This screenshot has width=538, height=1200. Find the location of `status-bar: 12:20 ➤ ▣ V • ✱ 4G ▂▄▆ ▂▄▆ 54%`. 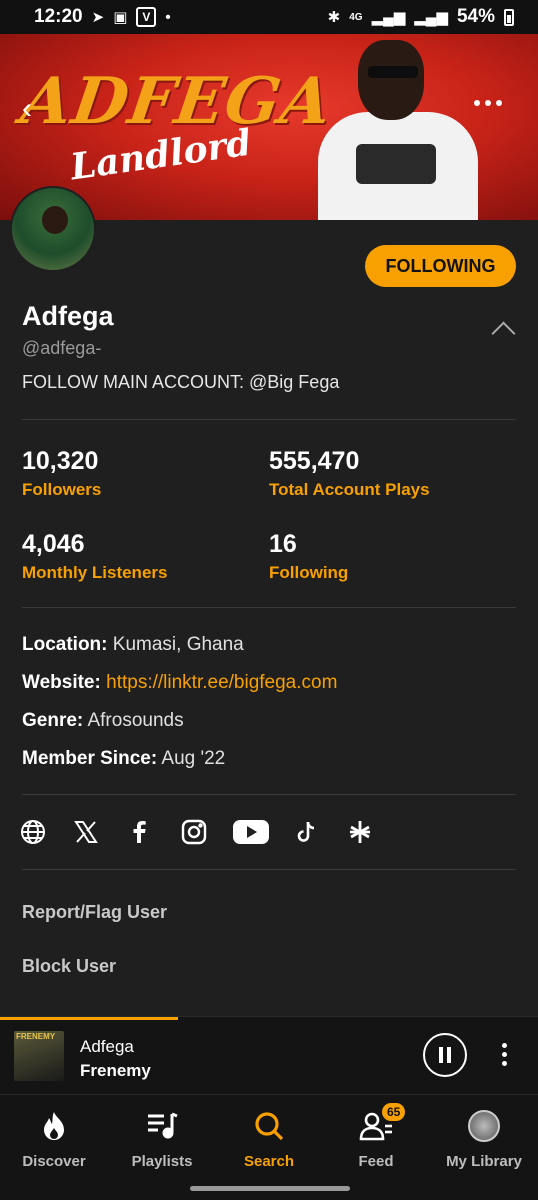

status-bar: 12:20 ➤ ▣ V • ✱ 4G ▂▄▆ ▂▄▆ 54% is located at coordinates (269, 17).